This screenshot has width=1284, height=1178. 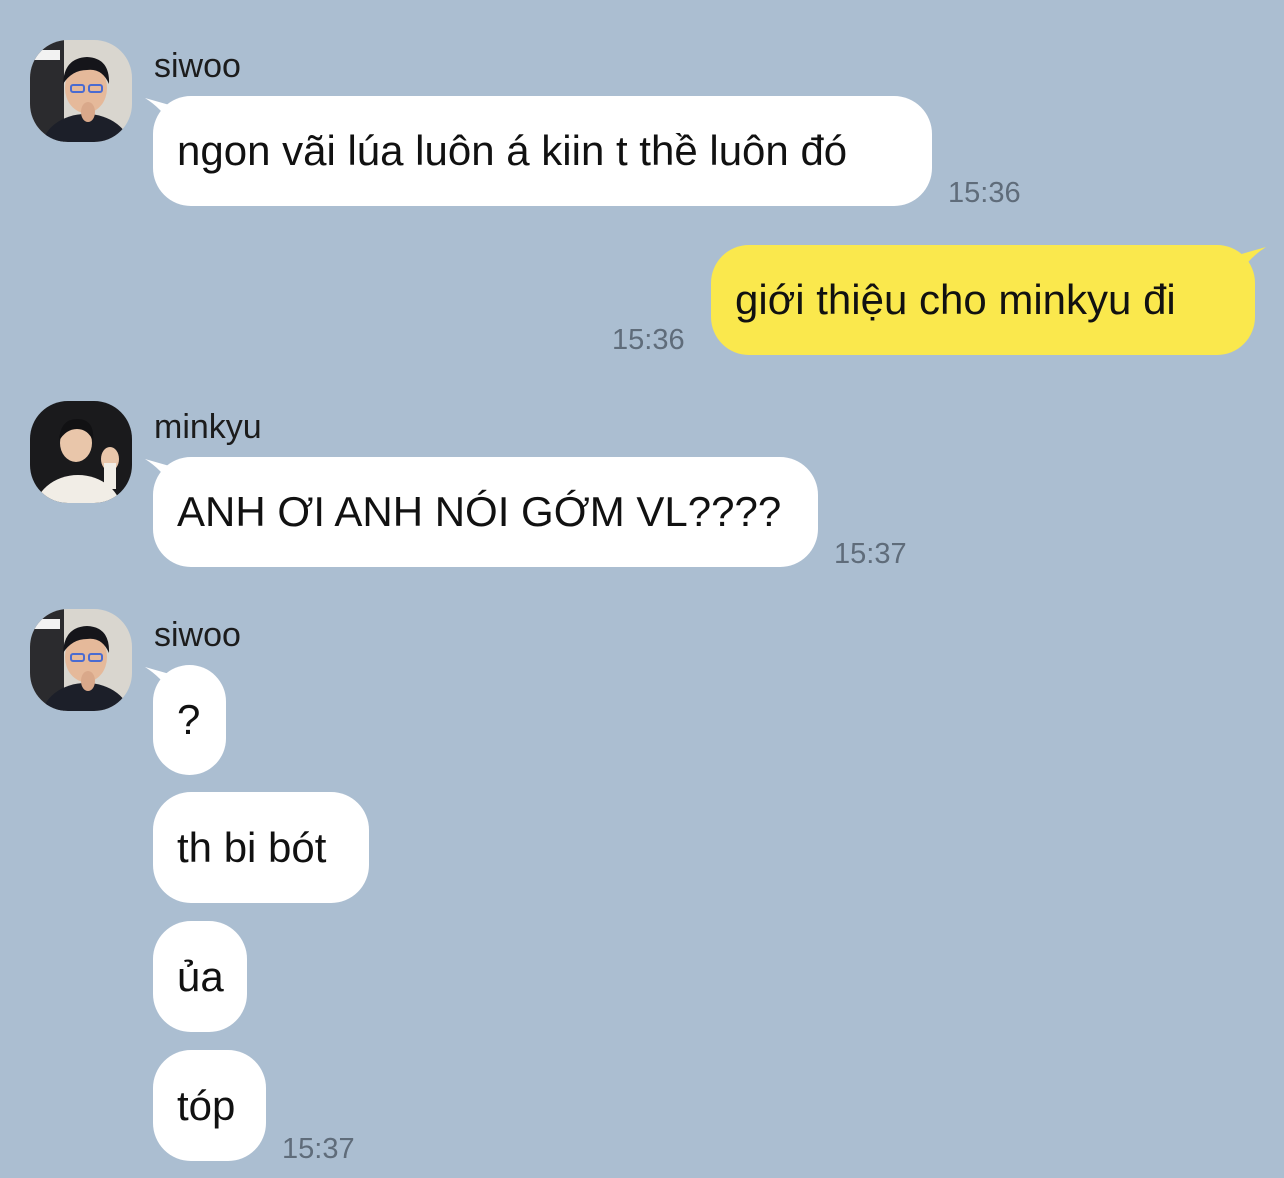 I want to click on message-bubble: giới thiệu cho minkyu đi, so click(x=983, y=300).